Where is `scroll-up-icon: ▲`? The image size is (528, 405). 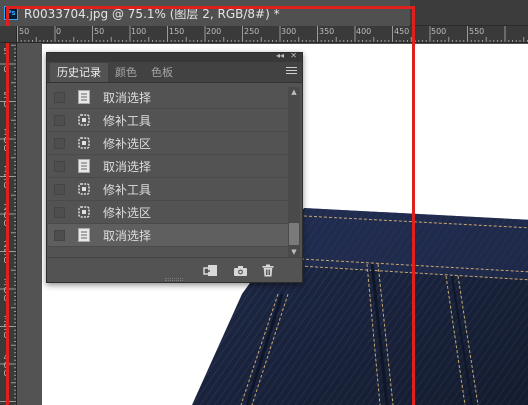 scroll-up-icon: ▲ is located at coordinates (294, 92).